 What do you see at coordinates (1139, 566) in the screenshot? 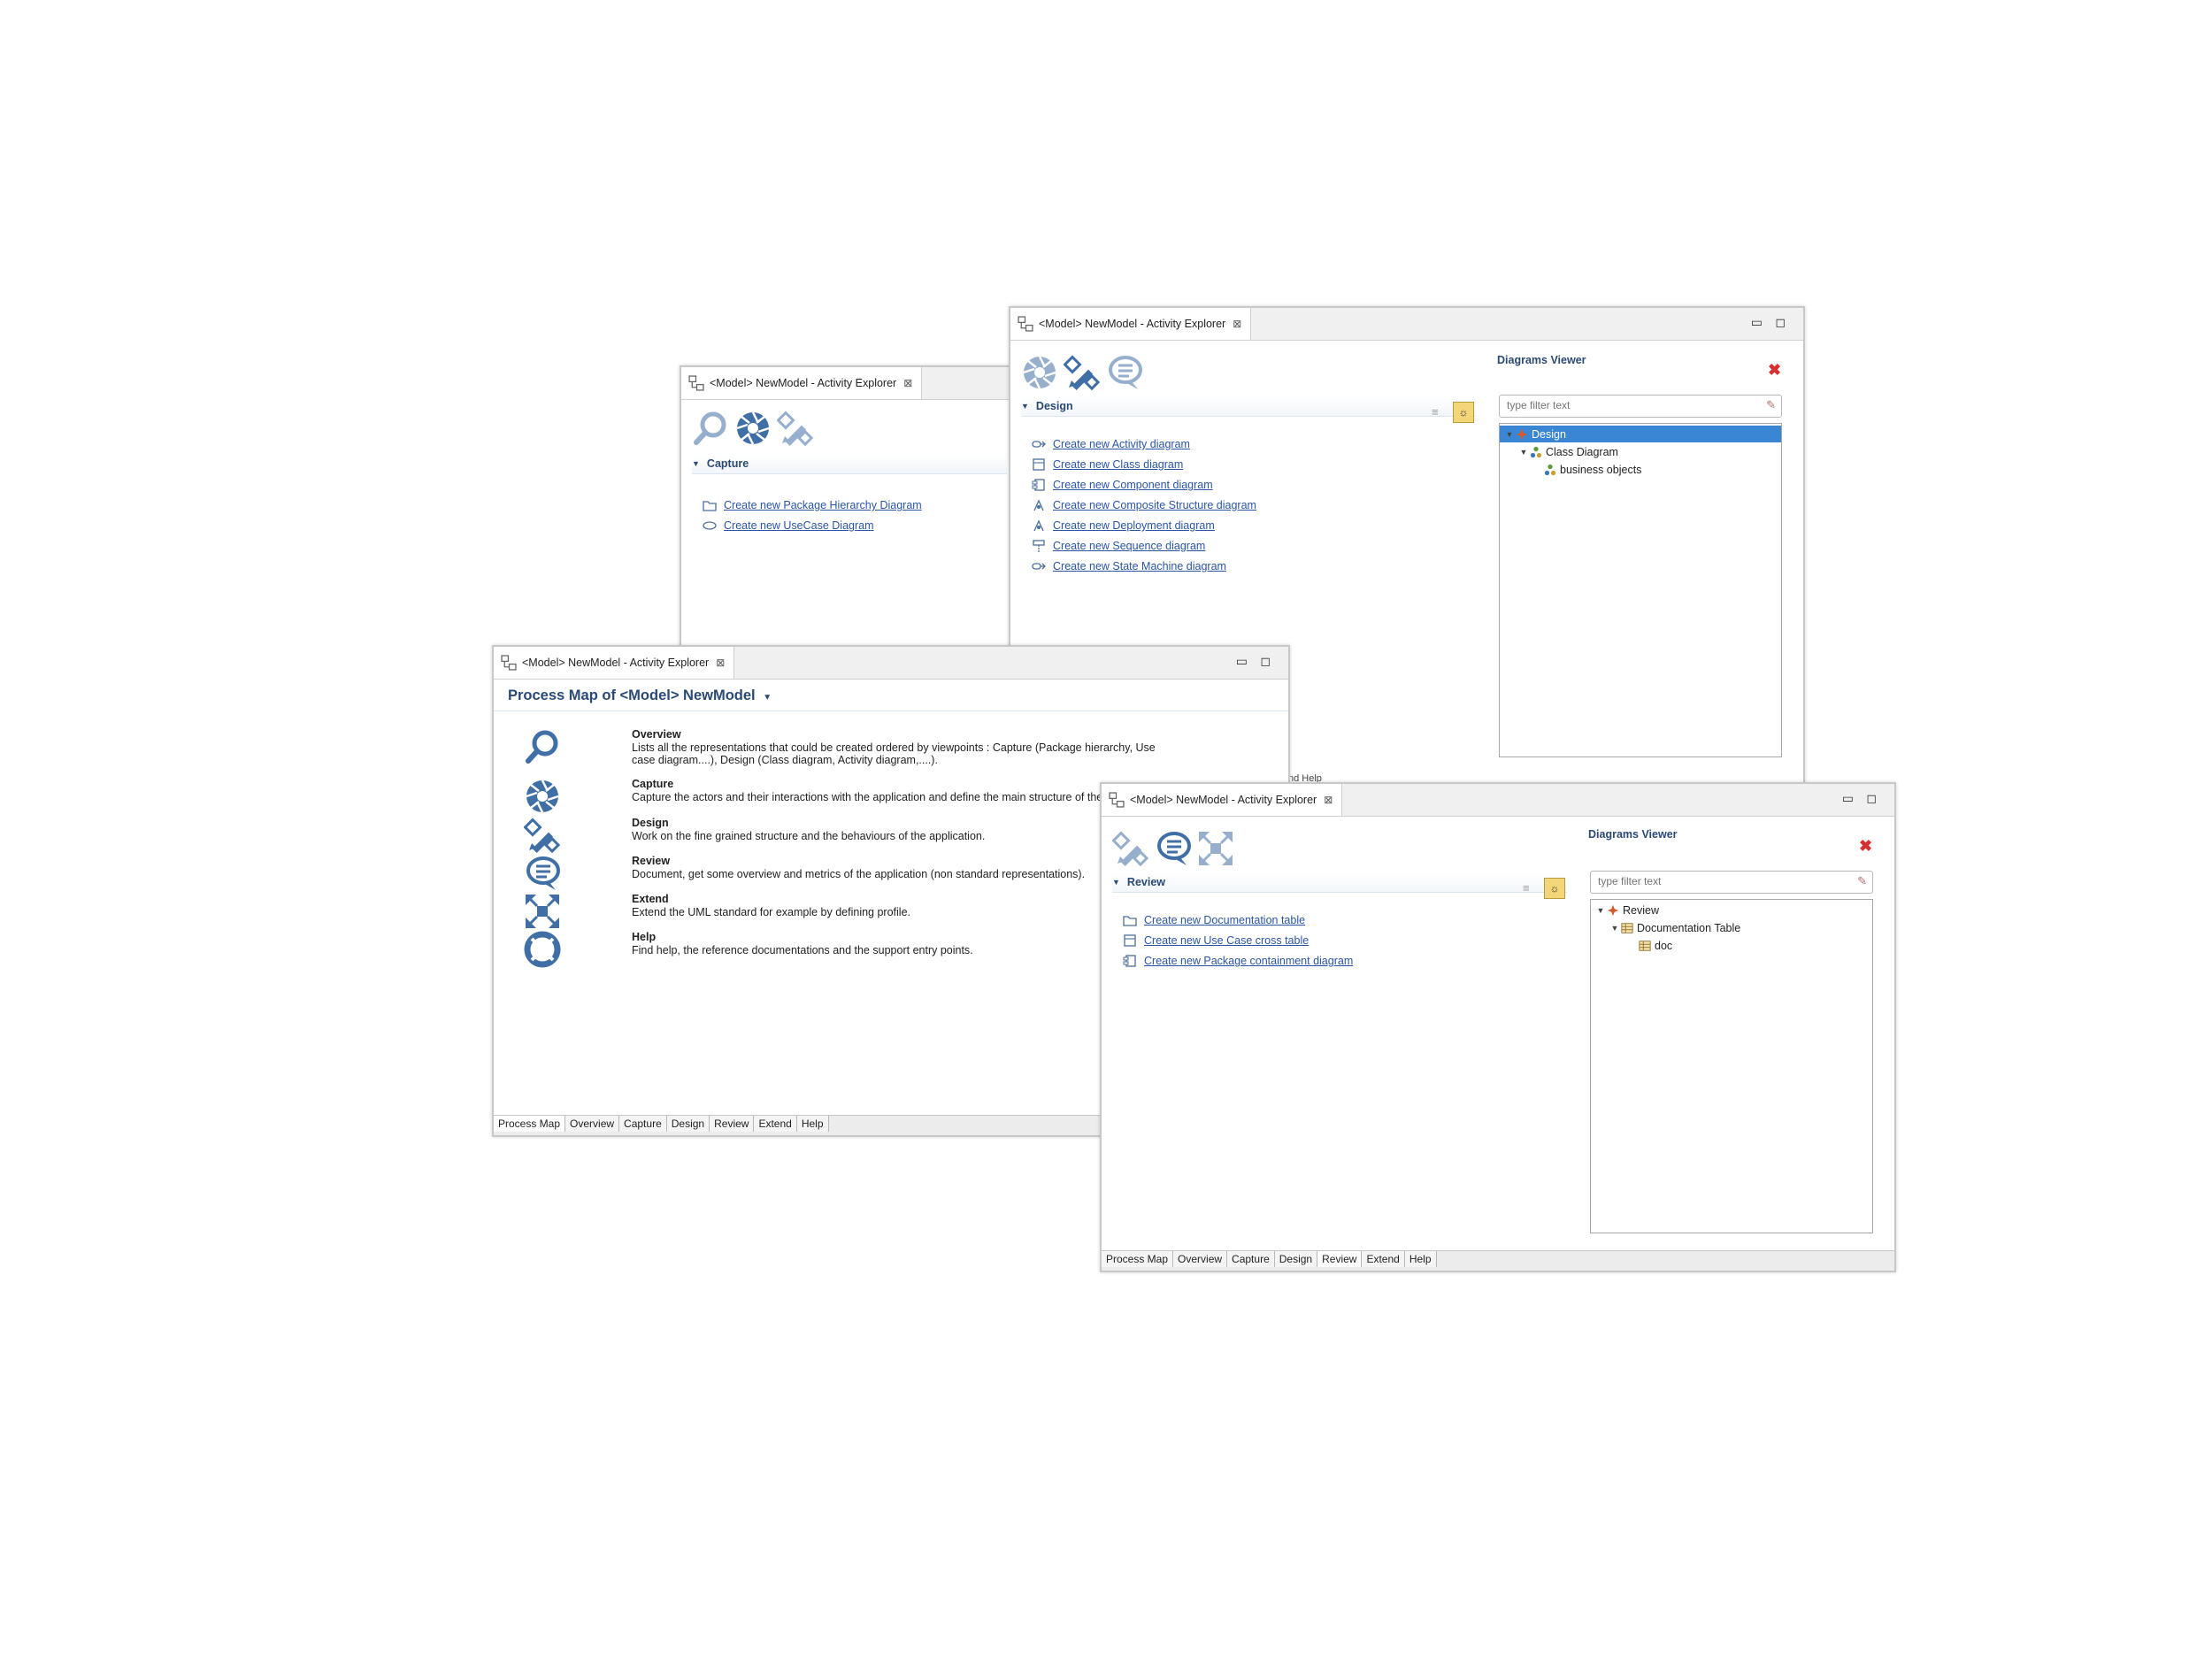
I see `create-statemachine-link: Create new State Machine diagram` at bounding box center [1139, 566].